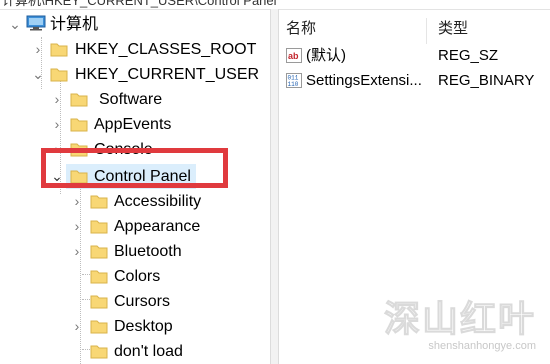 This screenshot has height=364, width=550. What do you see at coordinates (158, 201) in the screenshot?
I see `tree-item-label: Accessibility` at bounding box center [158, 201].